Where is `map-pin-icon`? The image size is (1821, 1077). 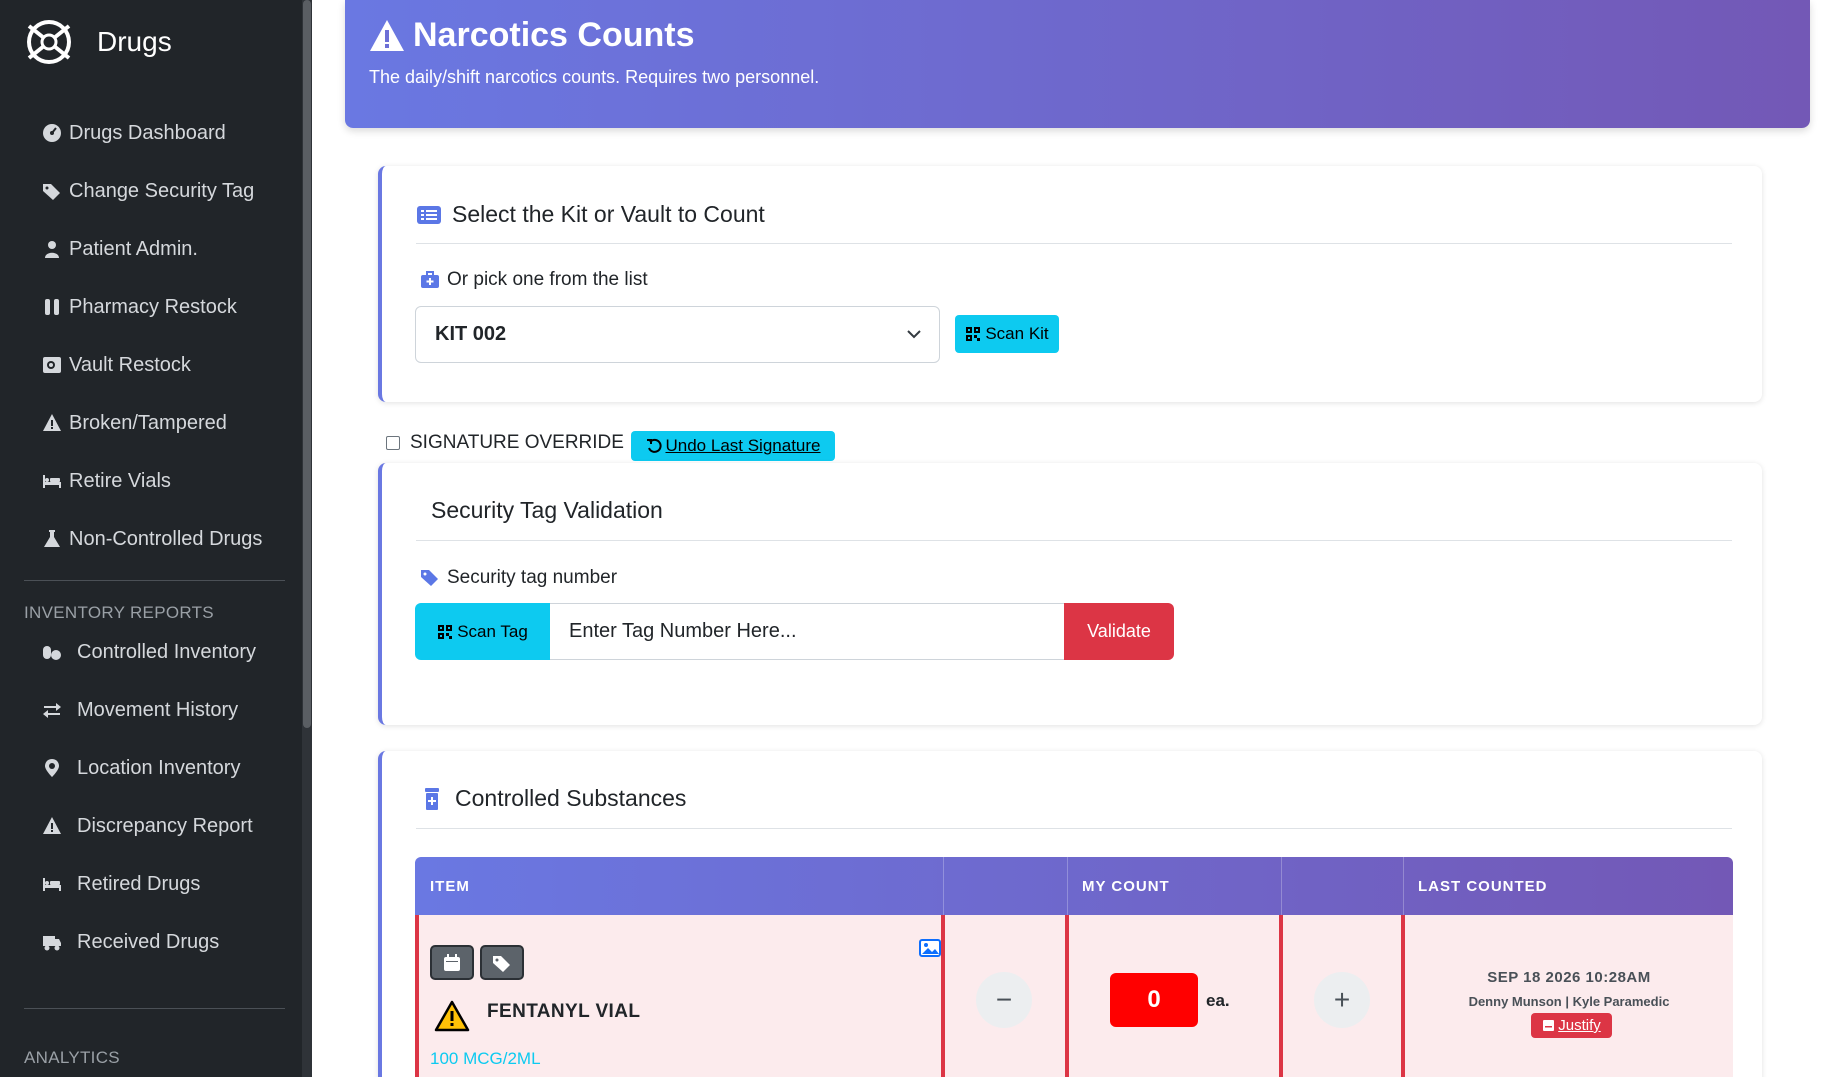 map-pin-icon is located at coordinates (52, 768).